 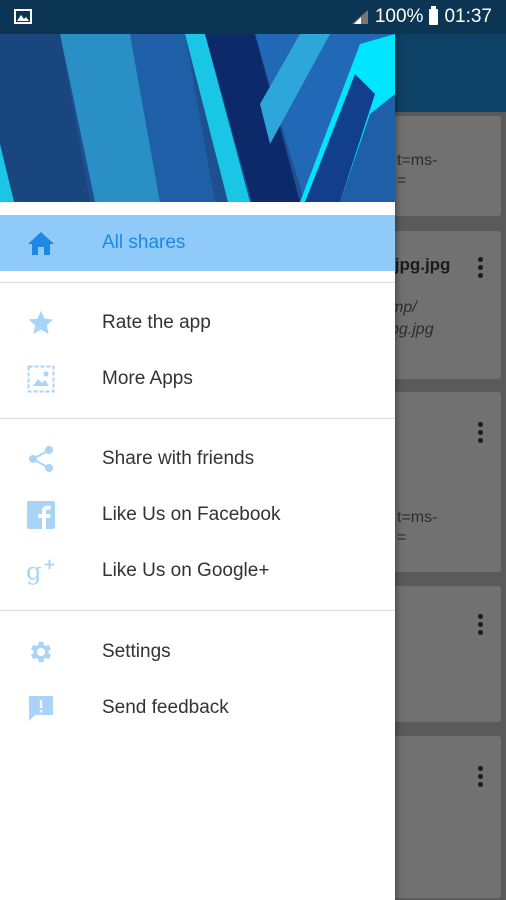 What do you see at coordinates (399, 16) in the screenshot?
I see `battery-percent: 100%` at bounding box center [399, 16].